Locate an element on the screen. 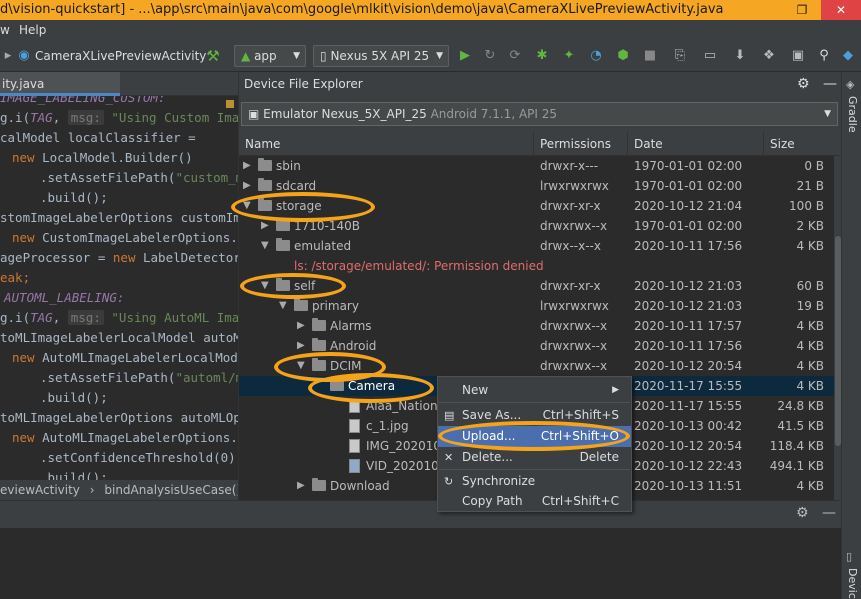 This screenshot has width=861, height=599. menu-item-window: w is located at coordinates (5, 30).